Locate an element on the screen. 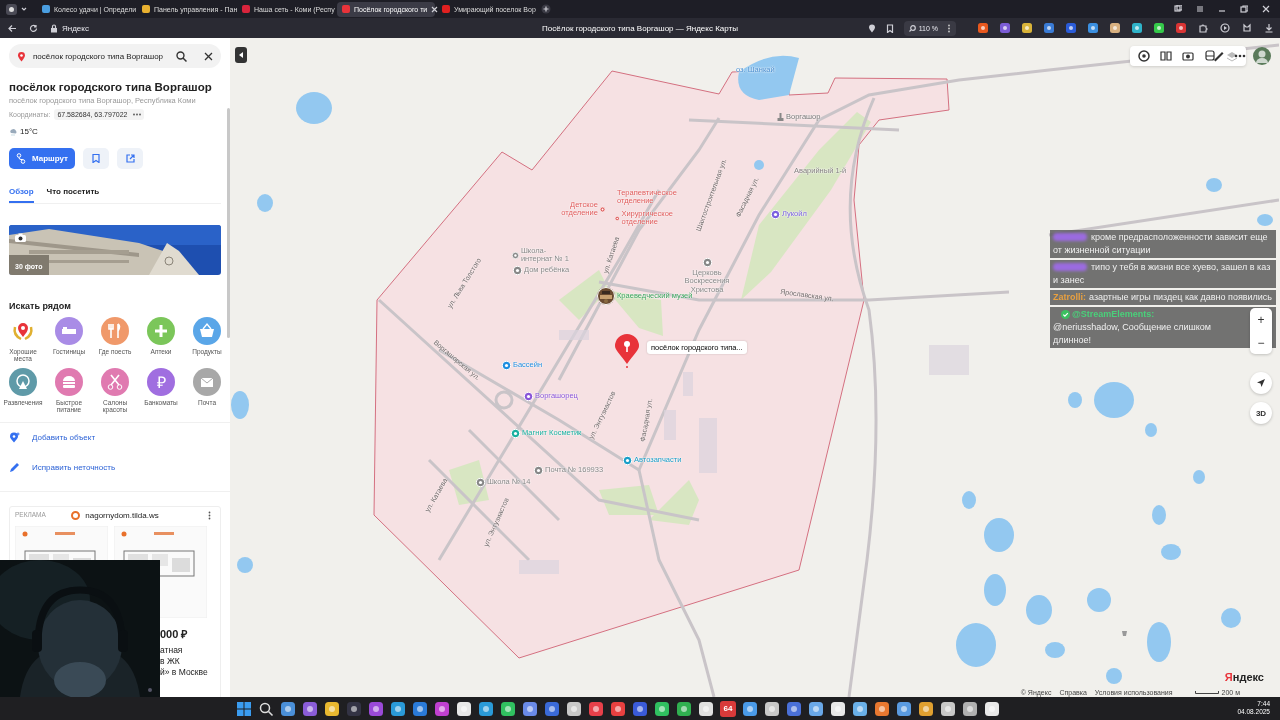 Image resolution: width=1280 pixels, height=720 pixels. bus-icon is located at coordinates (1210, 56).